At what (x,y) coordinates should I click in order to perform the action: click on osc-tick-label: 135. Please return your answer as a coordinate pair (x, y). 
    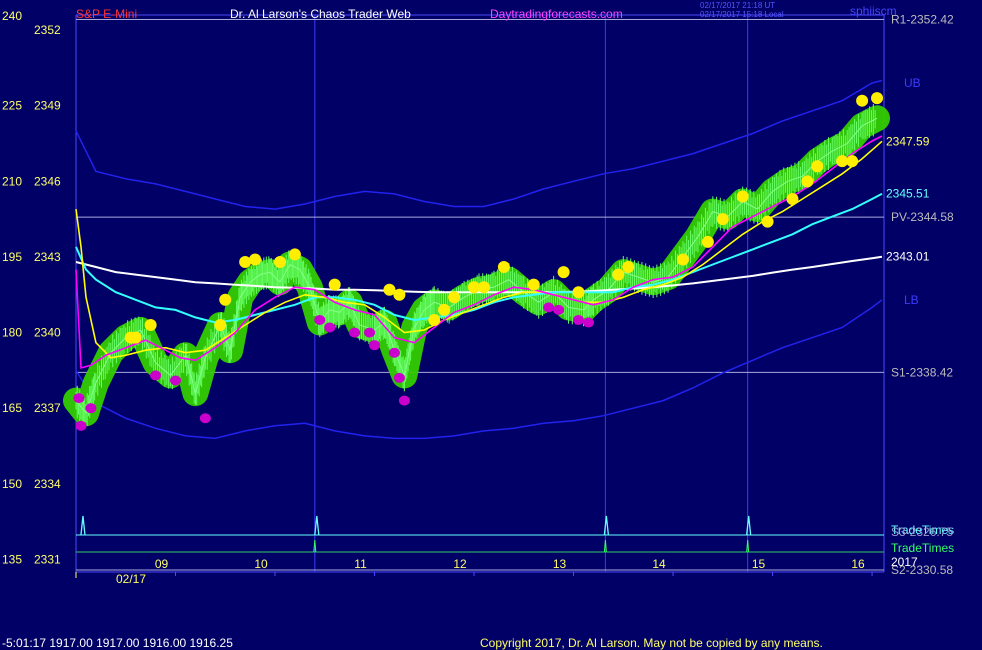
    Looking at the image, I should click on (12, 559).